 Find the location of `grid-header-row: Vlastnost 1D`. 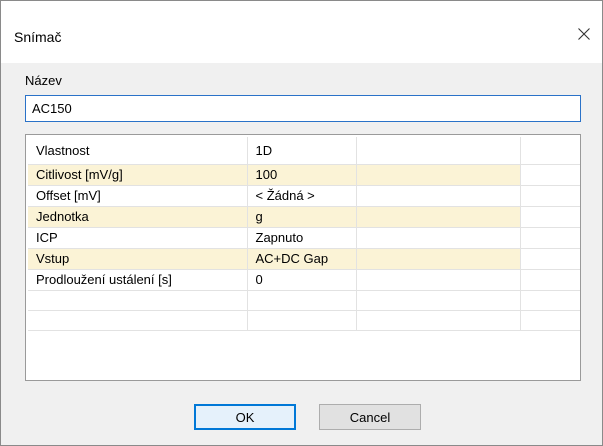

grid-header-row: Vlastnost 1D is located at coordinates (304, 151).